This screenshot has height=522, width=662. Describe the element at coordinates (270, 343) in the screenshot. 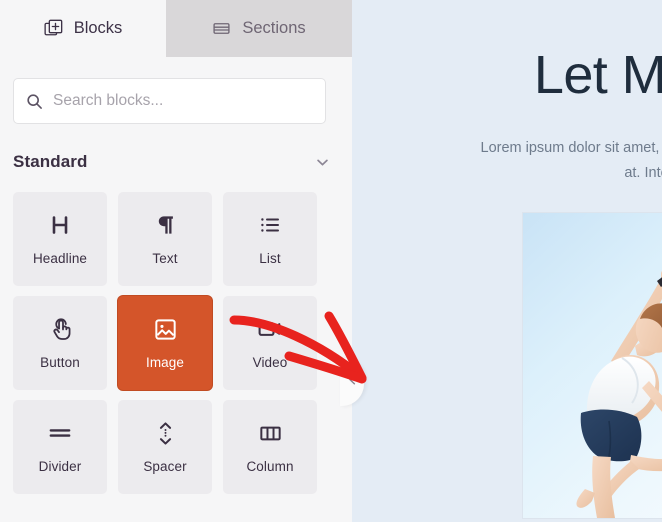

I see `block-tile-video: Video` at that location.